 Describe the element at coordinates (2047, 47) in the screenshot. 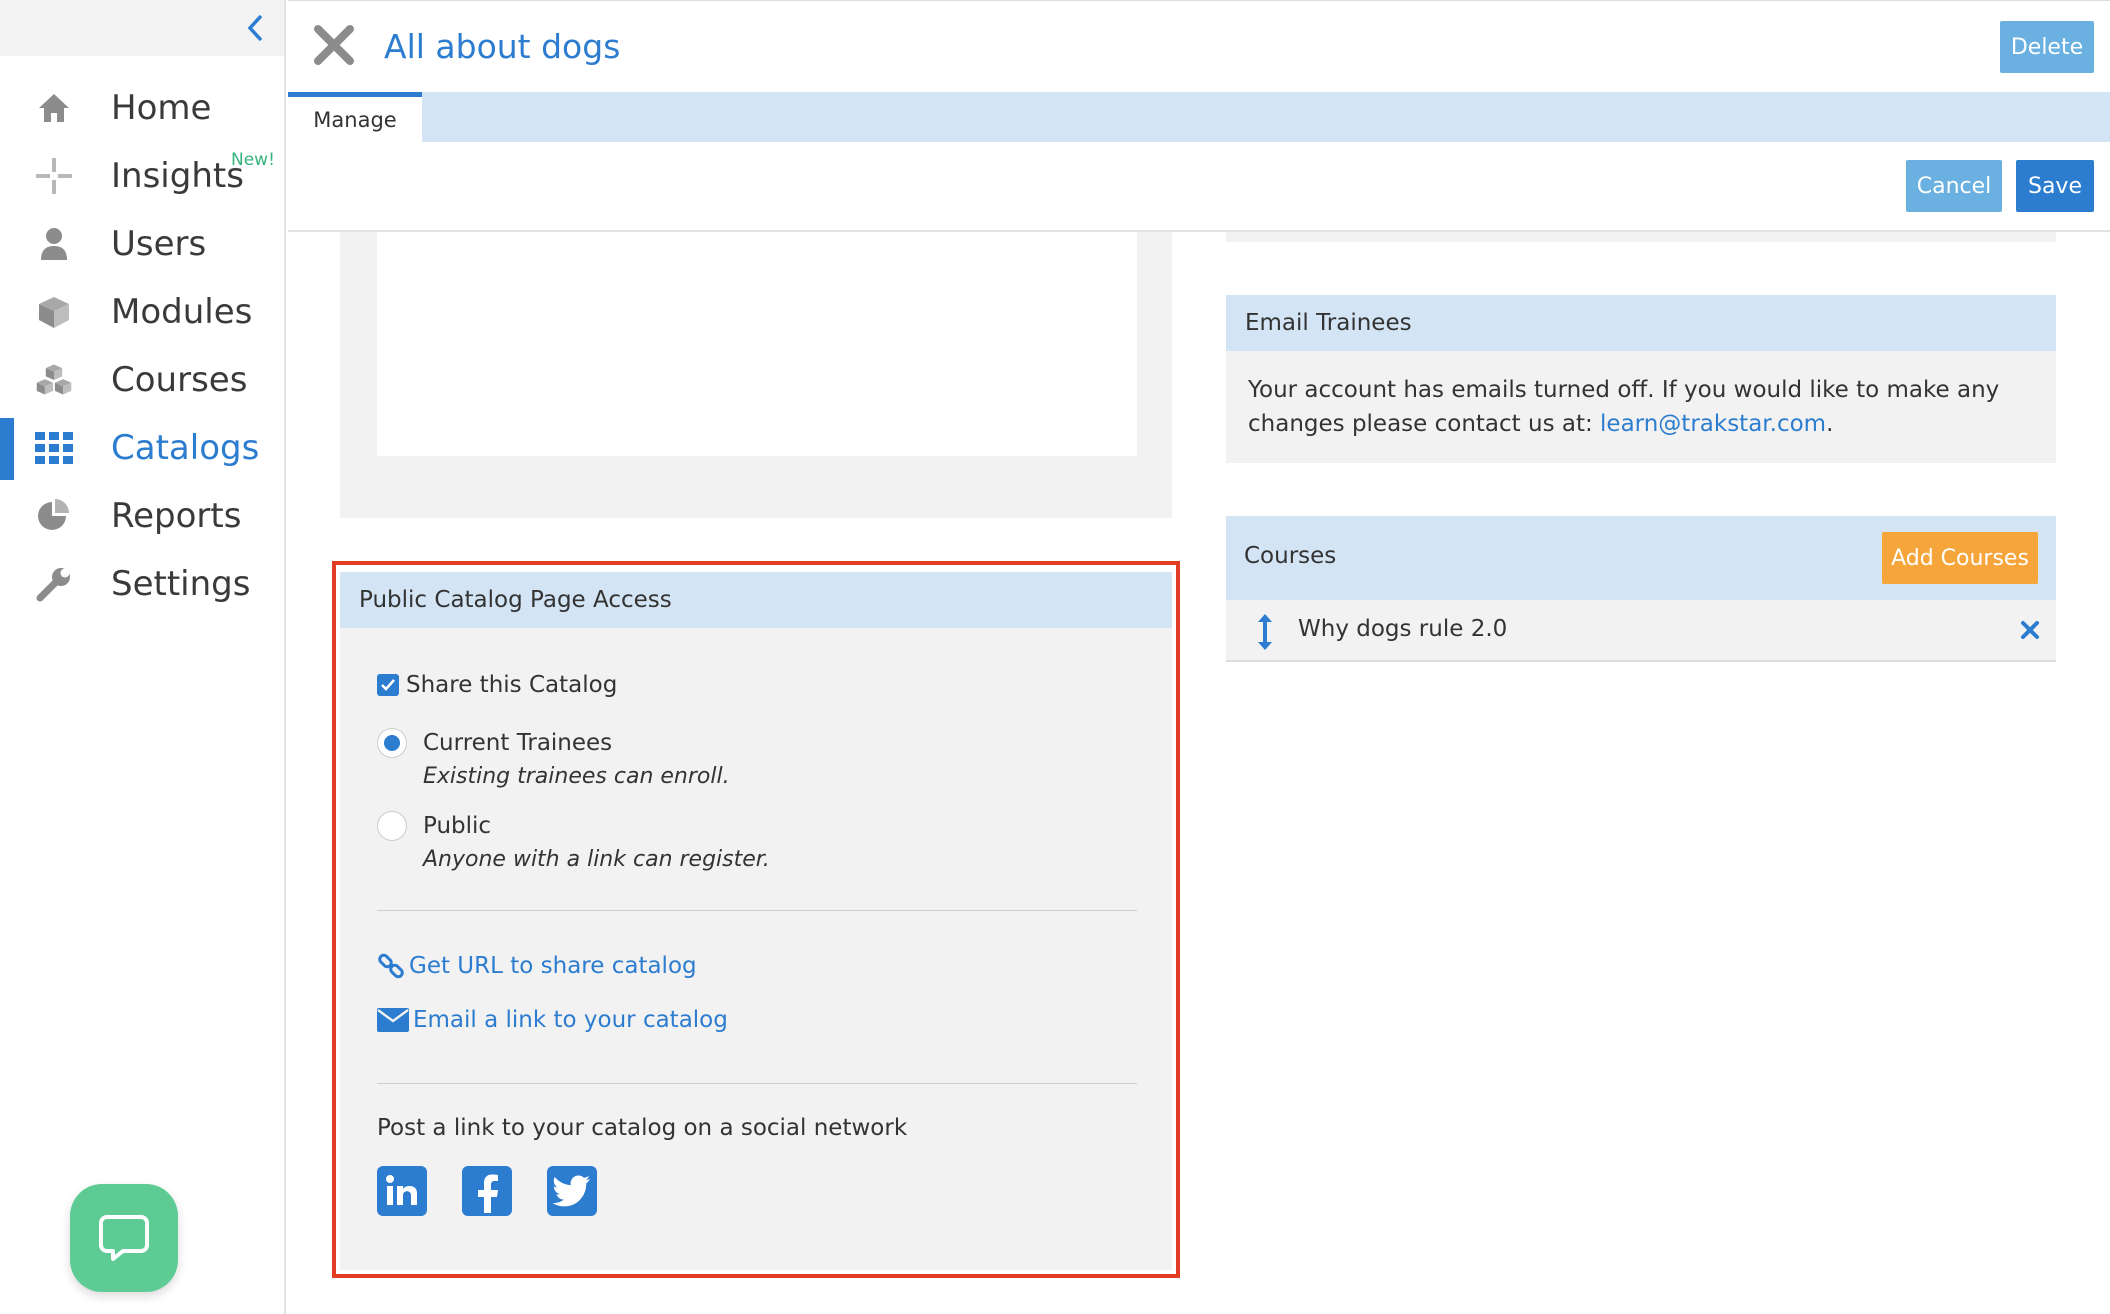

I see `delete-button: Delete` at that location.